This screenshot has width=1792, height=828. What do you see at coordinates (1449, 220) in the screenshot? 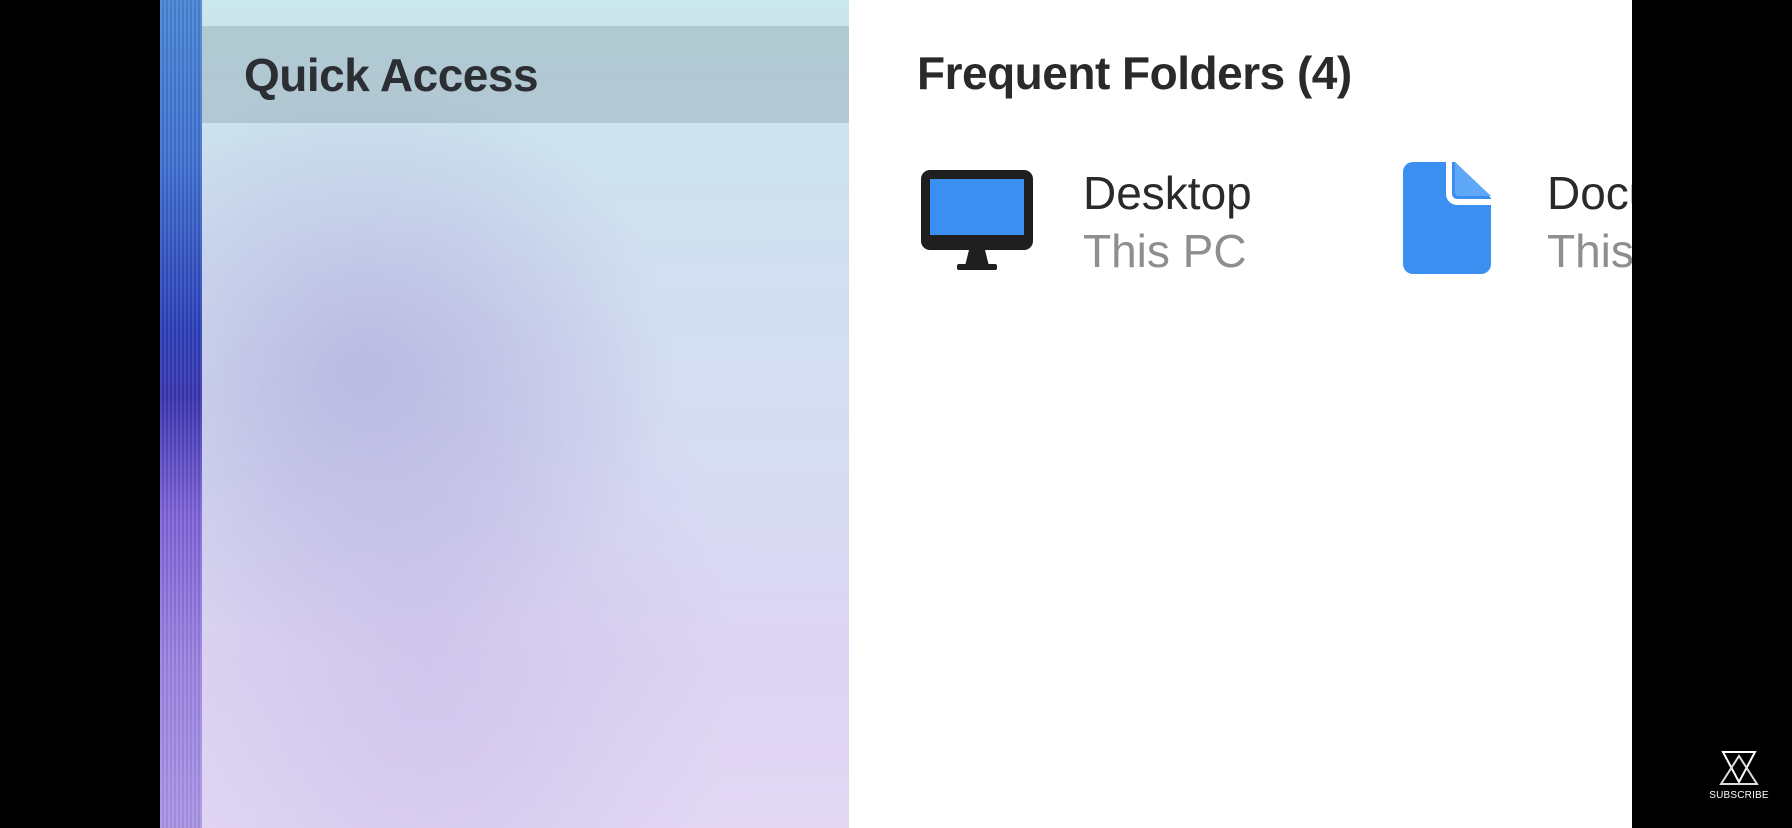
I see `document-icon` at bounding box center [1449, 220].